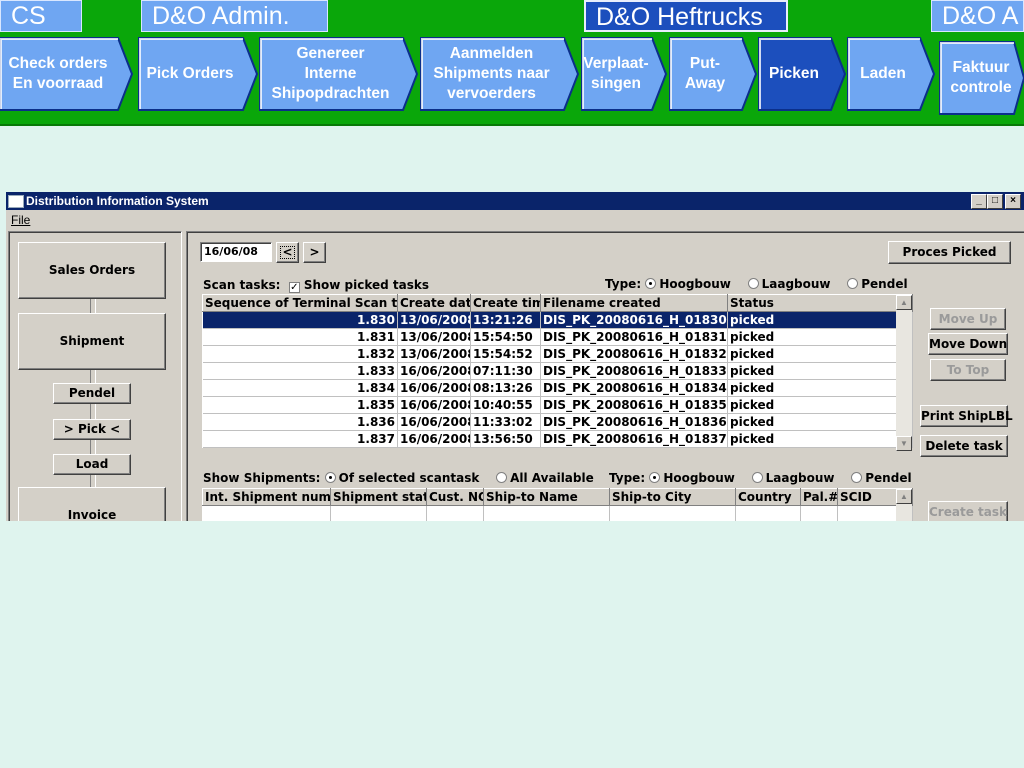  I want to click on table-cell: 08:13:26, so click(505, 388).